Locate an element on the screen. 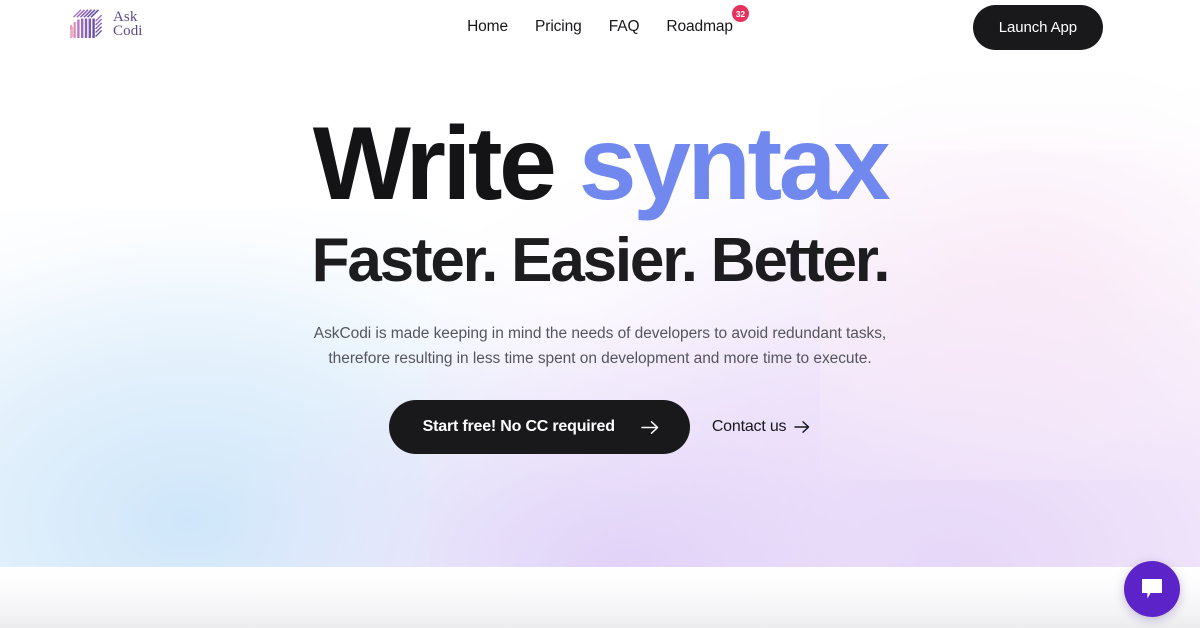 The image size is (1200, 628). contact-us-link: Contact us is located at coordinates (762, 427).